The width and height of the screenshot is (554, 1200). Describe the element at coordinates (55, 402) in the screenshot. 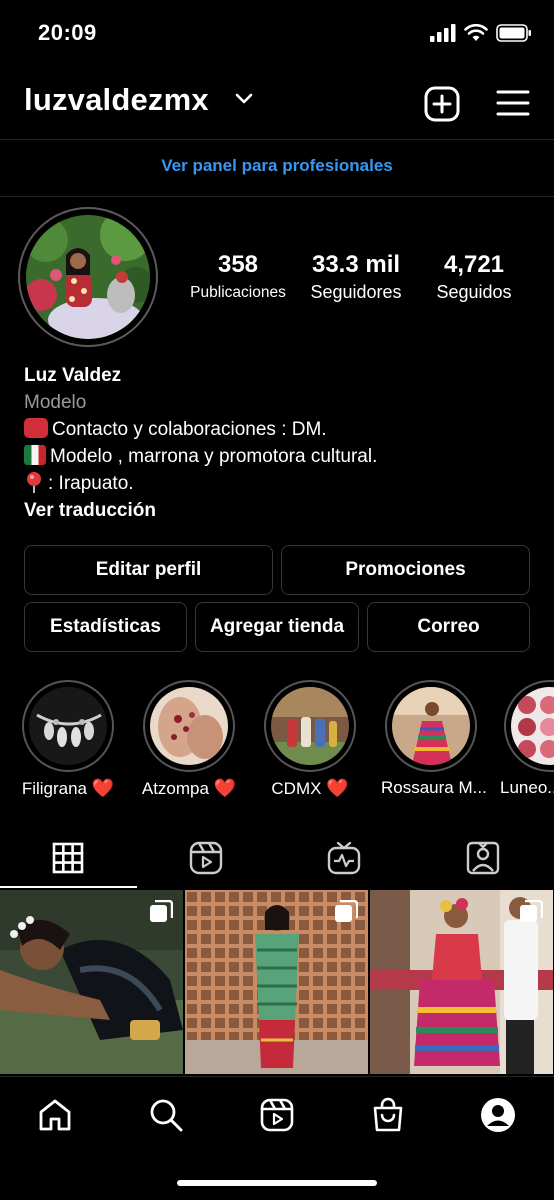

I see `profile-category: Modelo` at that location.